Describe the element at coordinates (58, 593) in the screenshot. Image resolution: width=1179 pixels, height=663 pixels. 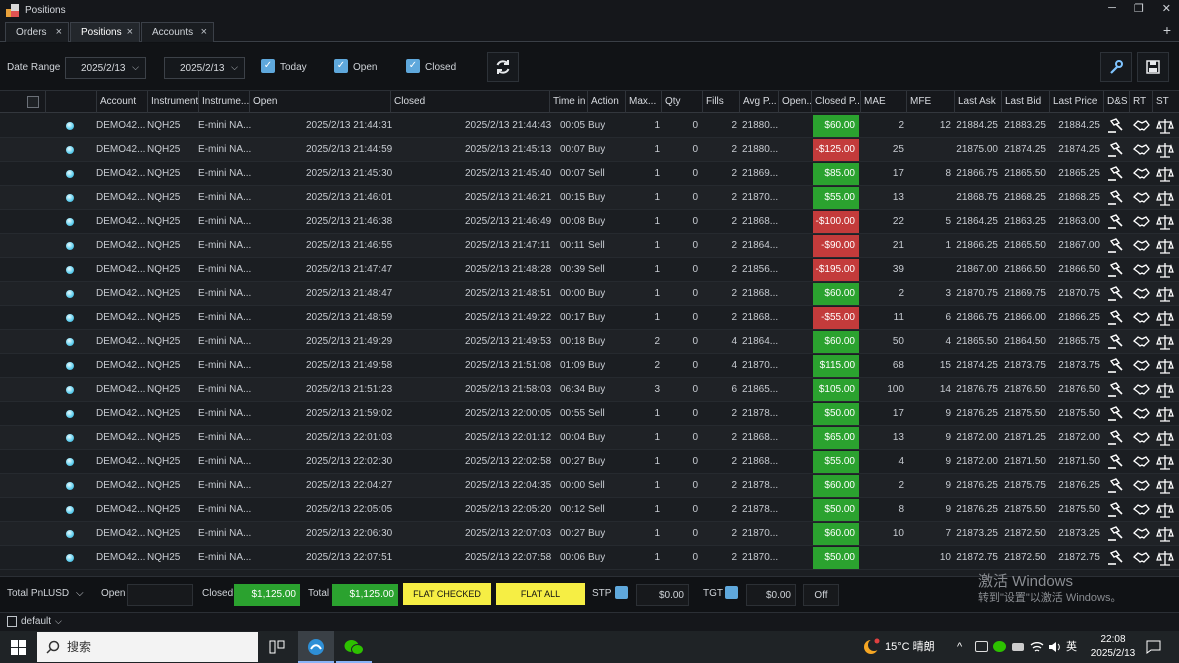
I see `currency-select: USD` at that location.